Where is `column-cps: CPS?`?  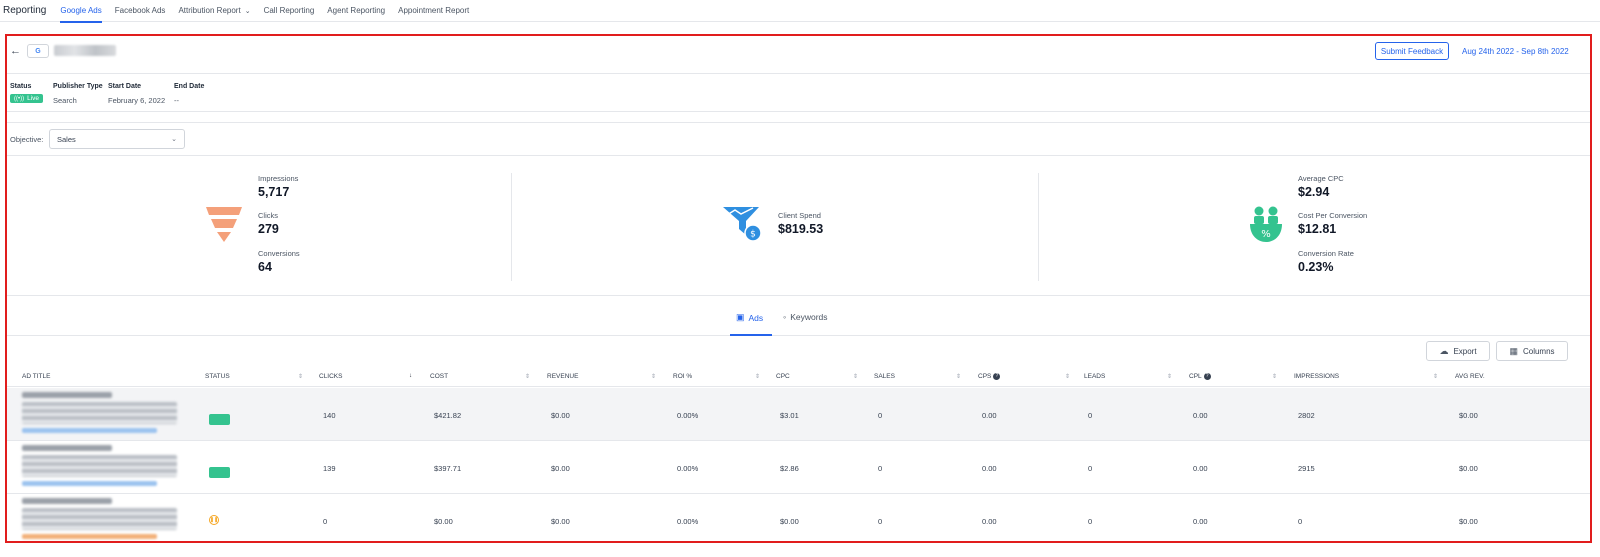
column-cps: CPS? is located at coordinates (989, 377).